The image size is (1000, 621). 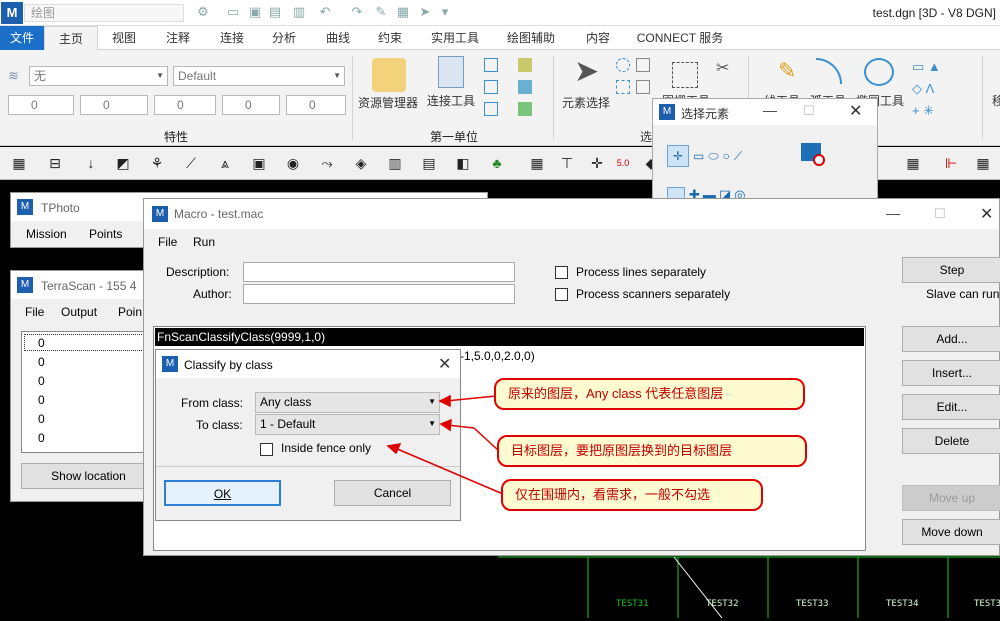 I want to click on tile-label: TEST34, so click(x=902, y=604).